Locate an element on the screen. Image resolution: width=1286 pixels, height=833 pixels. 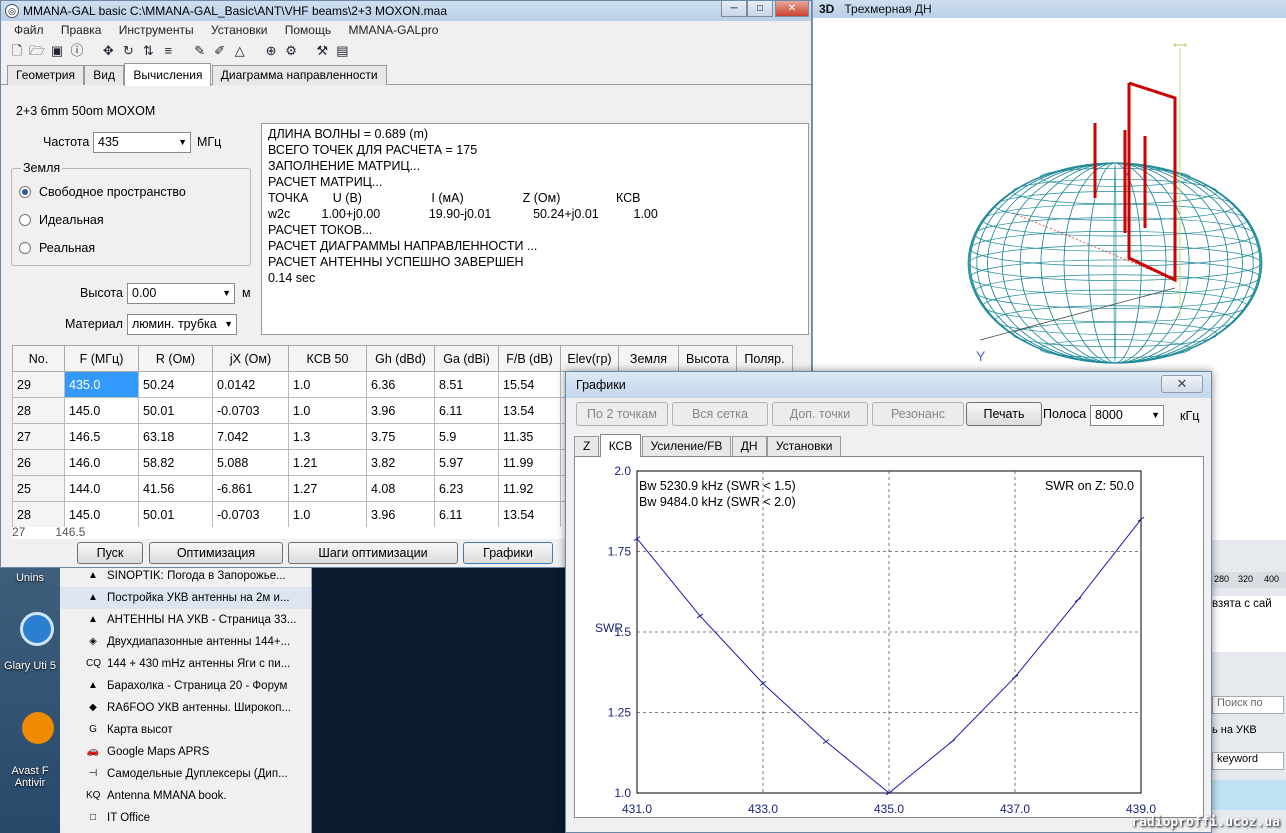
avast-icon is located at coordinates (38, 728).